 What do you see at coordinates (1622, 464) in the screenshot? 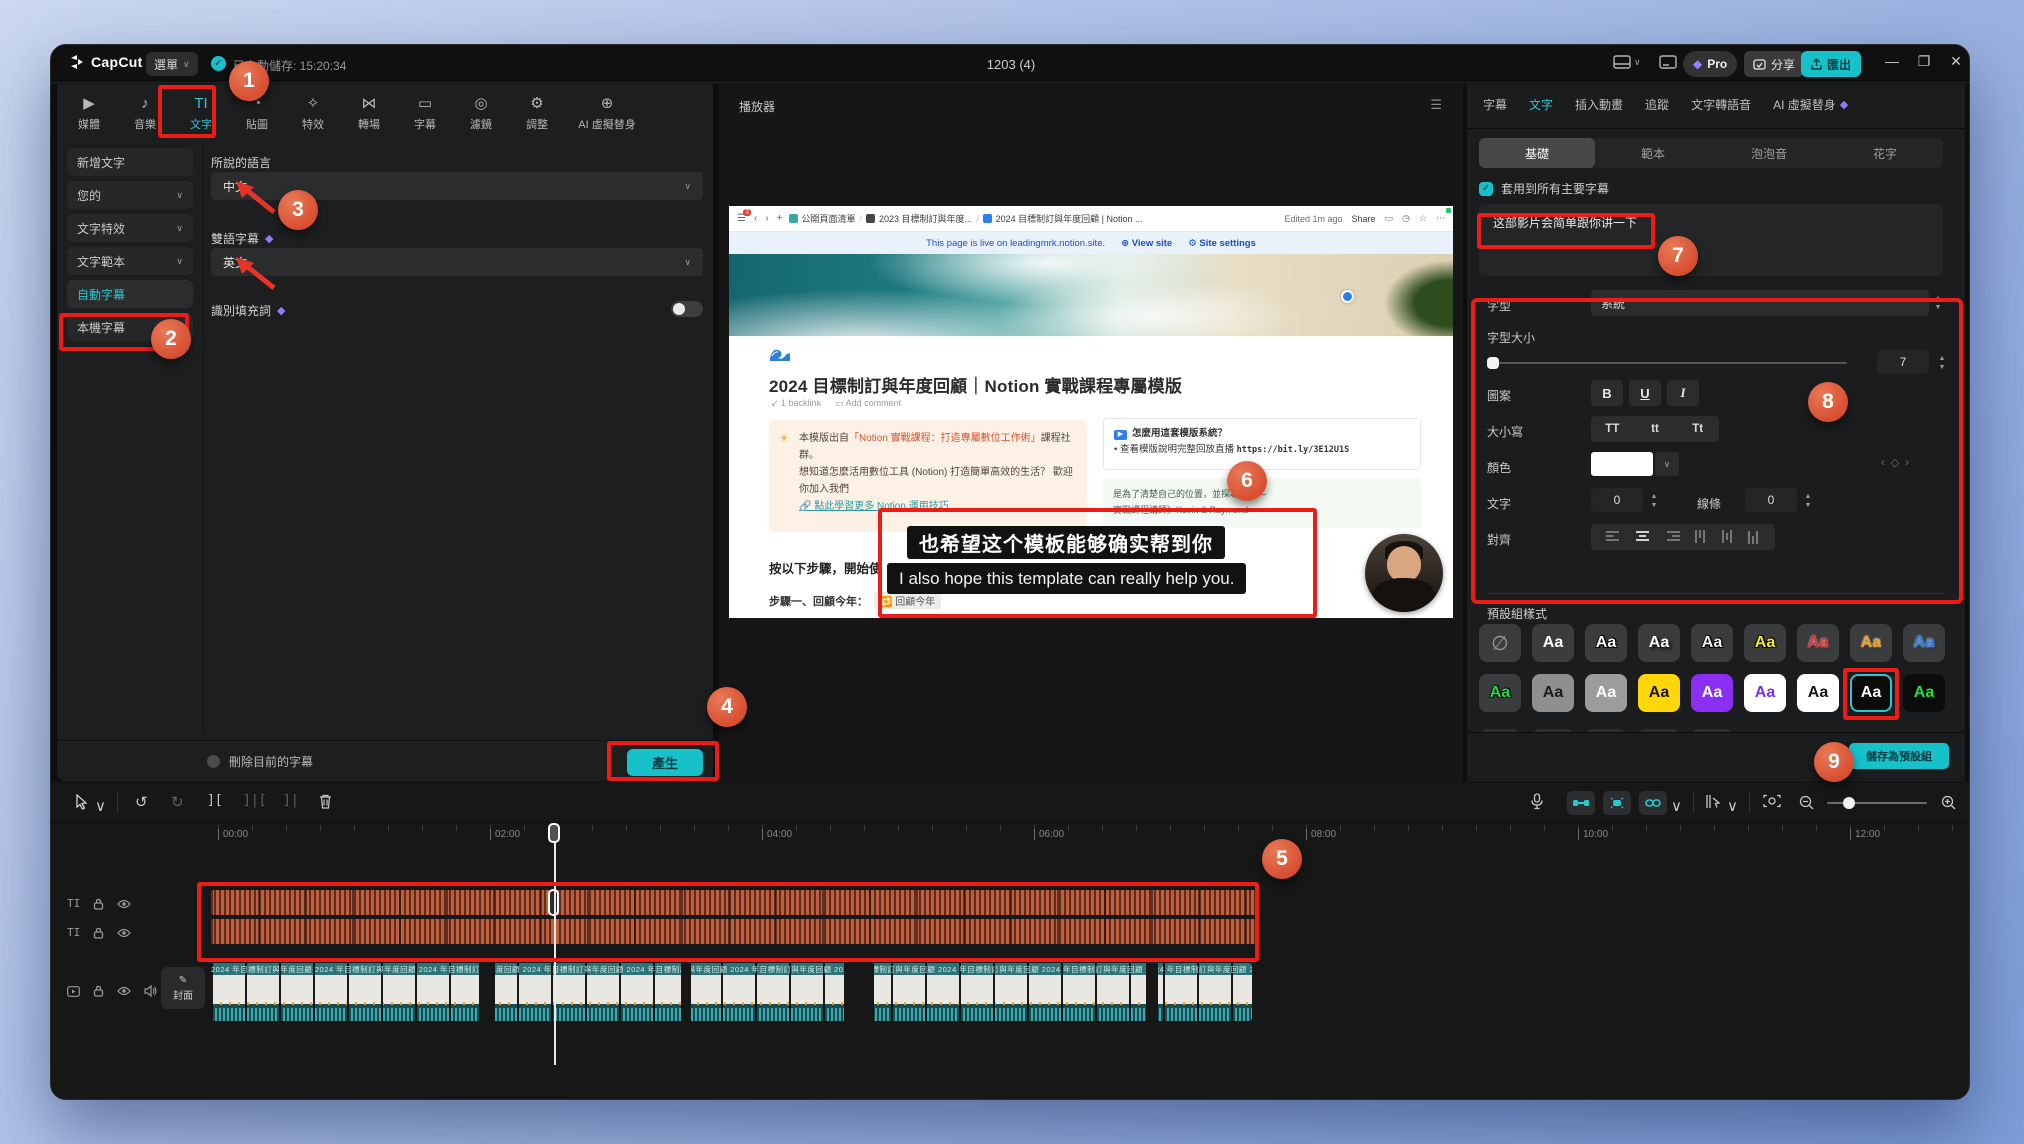
I see `color-swatch` at bounding box center [1622, 464].